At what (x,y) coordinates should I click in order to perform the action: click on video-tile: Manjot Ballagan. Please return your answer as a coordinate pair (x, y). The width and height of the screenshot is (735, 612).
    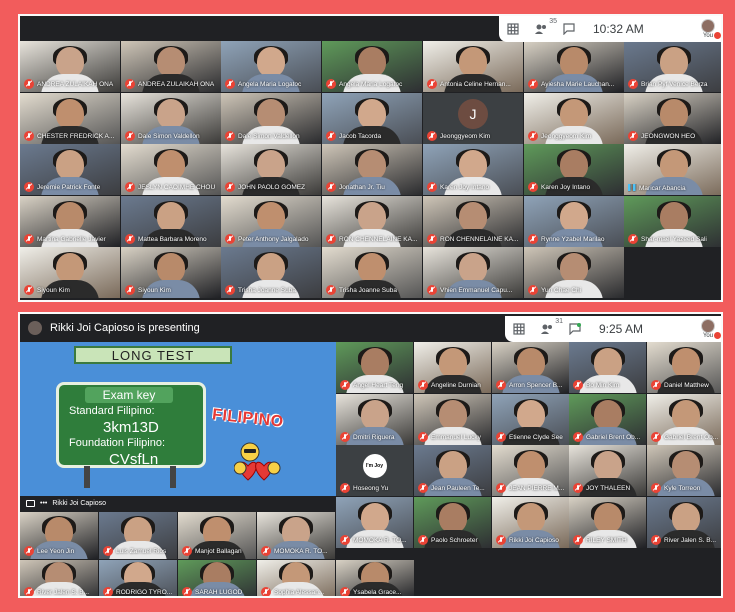
    Looking at the image, I should click on (217, 535).